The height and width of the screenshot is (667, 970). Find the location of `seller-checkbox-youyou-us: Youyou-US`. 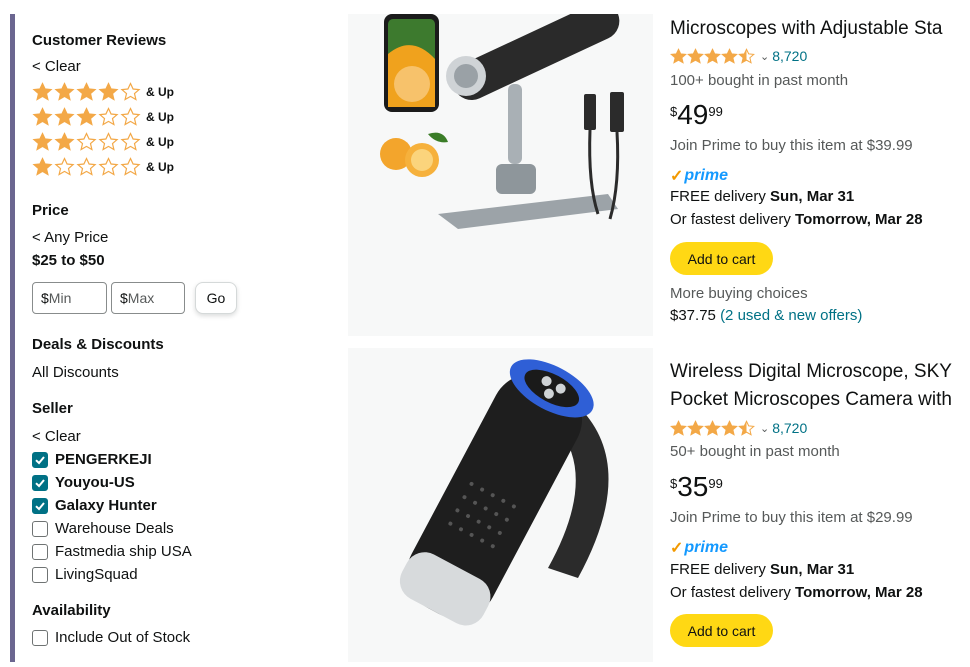

seller-checkbox-youyou-us: Youyou-US is located at coordinates (83, 482).